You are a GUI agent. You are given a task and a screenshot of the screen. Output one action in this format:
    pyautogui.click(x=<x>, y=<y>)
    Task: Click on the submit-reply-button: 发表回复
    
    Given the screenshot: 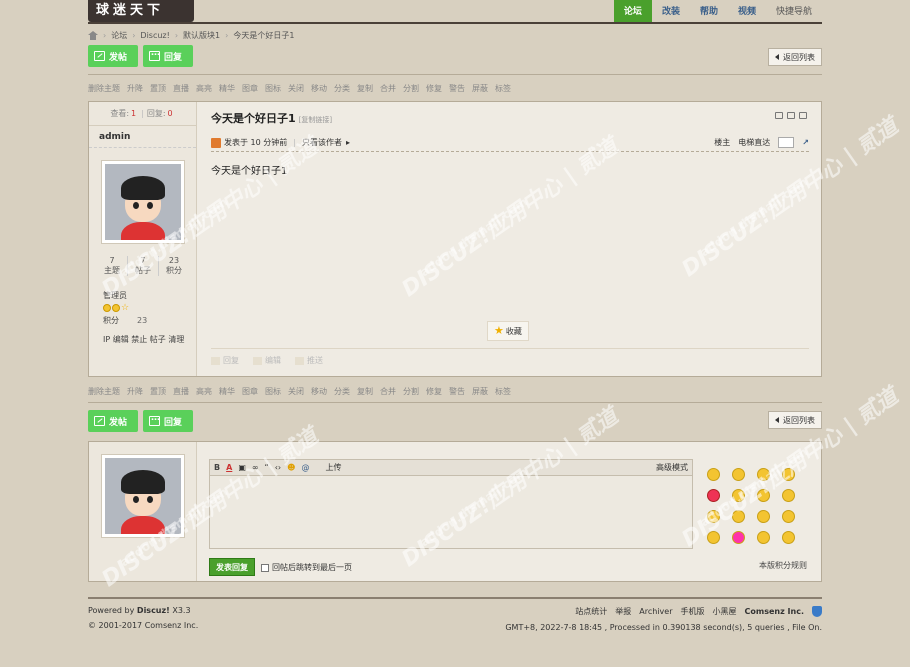 What is the action you would take?
    pyautogui.click(x=232, y=567)
    